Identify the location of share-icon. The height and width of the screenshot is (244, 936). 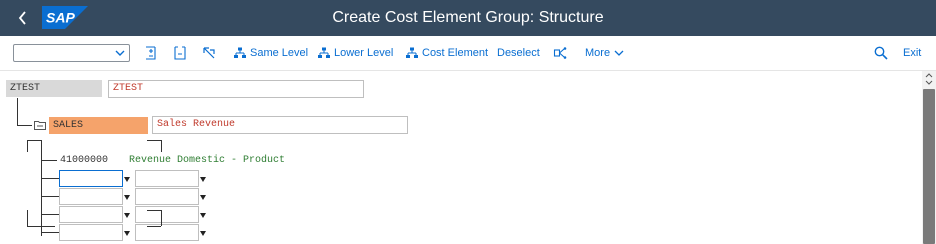
(561, 53).